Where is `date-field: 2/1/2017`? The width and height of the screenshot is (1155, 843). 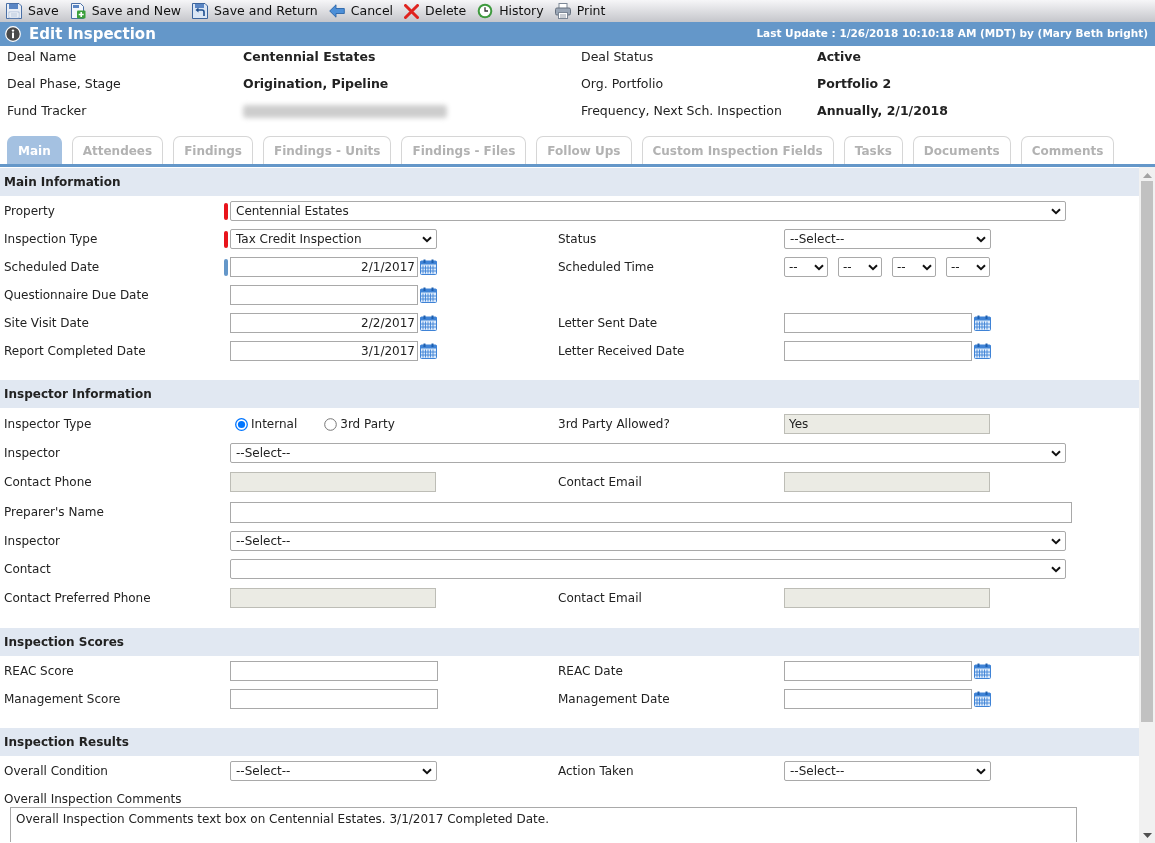 date-field: 2/1/2017 is located at coordinates (324, 267).